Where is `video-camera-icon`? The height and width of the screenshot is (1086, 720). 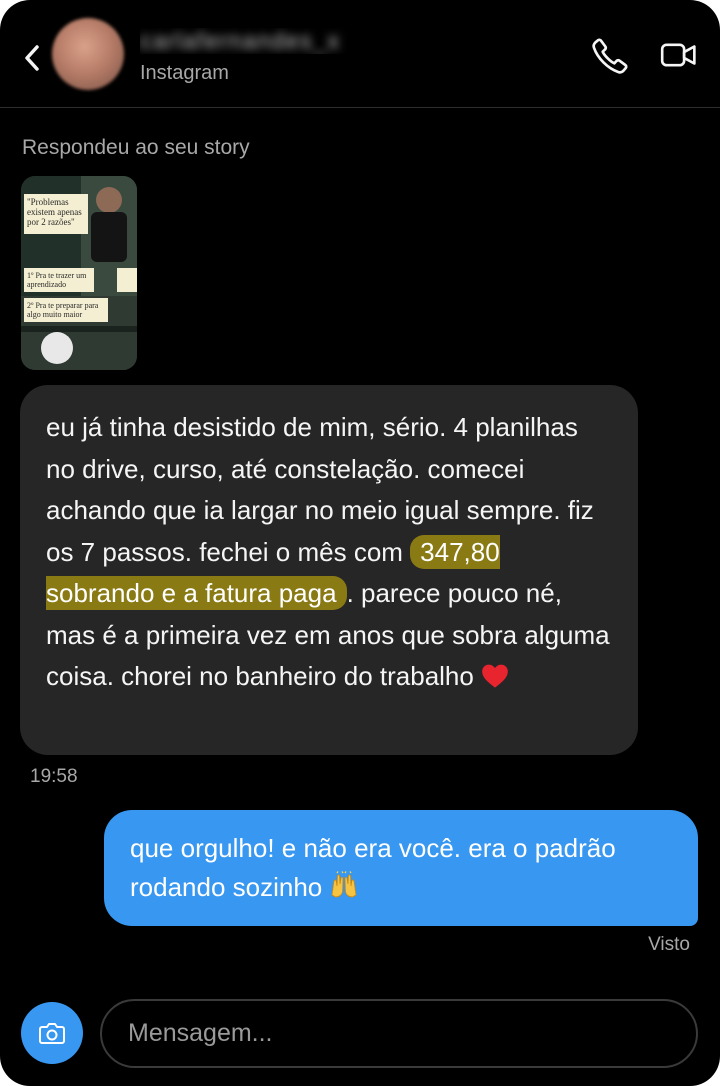
video-camera-icon is located at coordinates (678, 55).